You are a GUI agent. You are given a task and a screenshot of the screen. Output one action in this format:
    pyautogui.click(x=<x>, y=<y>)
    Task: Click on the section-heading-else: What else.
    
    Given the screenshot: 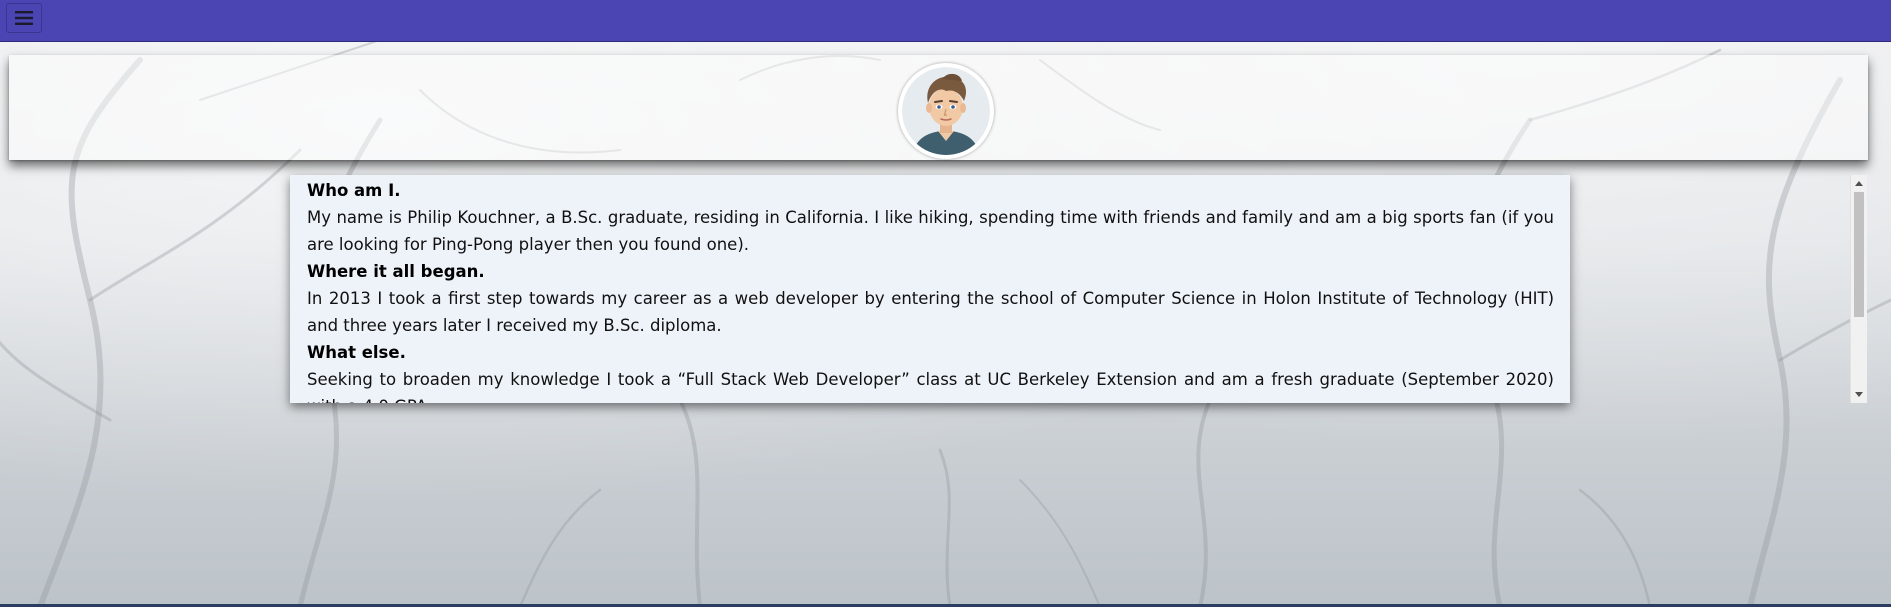 What is the action you would take?
    pyautogui.click(x=356, y=352)
    